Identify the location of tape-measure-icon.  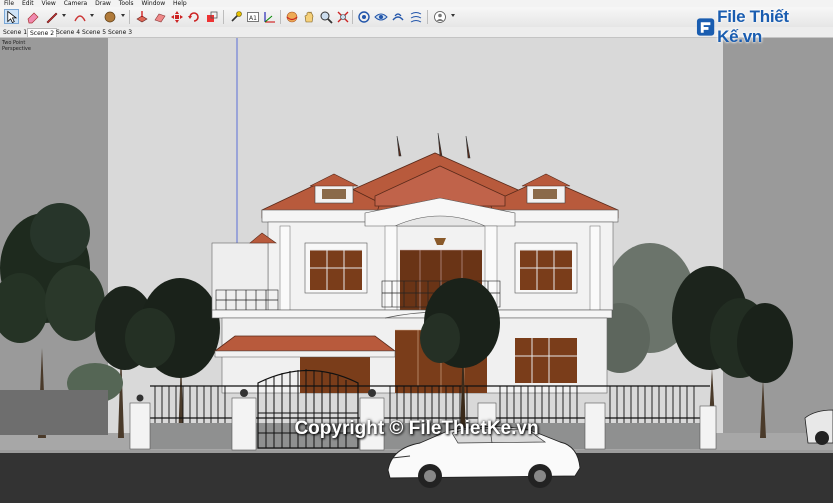
(235, 16).